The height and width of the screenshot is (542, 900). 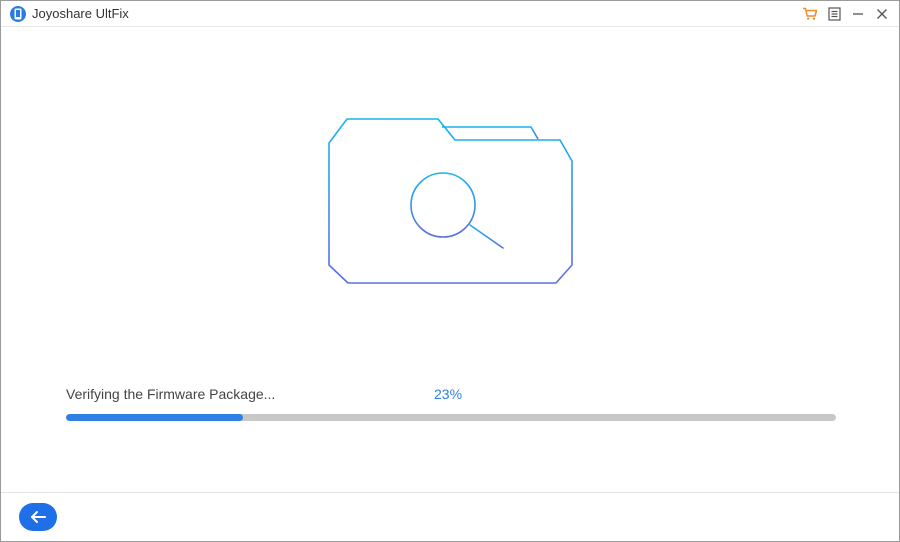 What do you see at coordinates (450, 516) in the screenshot?
I see `footer-bar` at bounding box center [450, 516].